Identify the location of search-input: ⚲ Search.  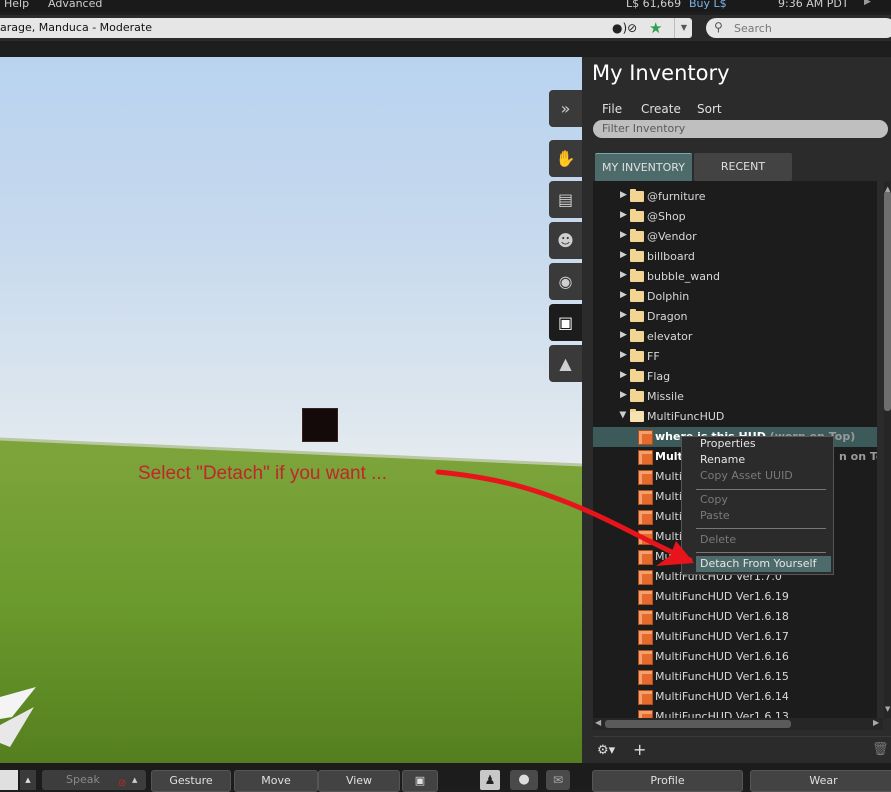
(798, 28).